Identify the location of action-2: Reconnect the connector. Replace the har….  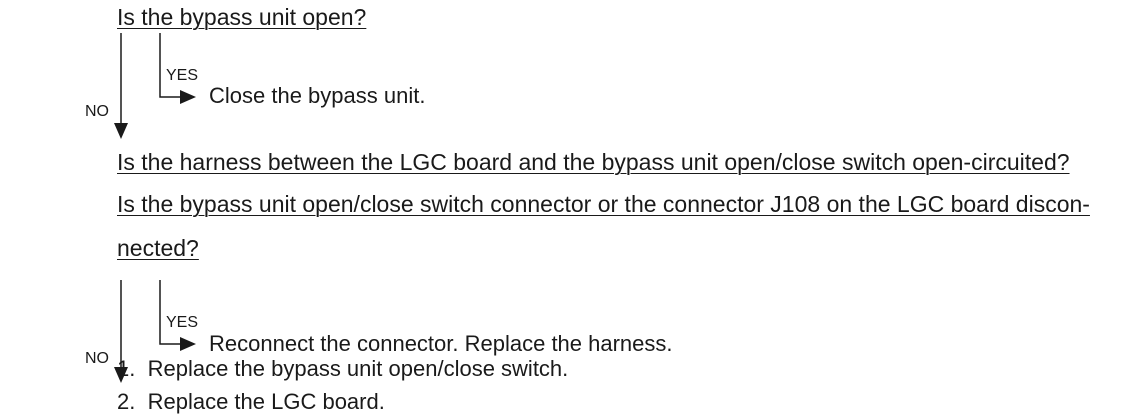
(441, 343).